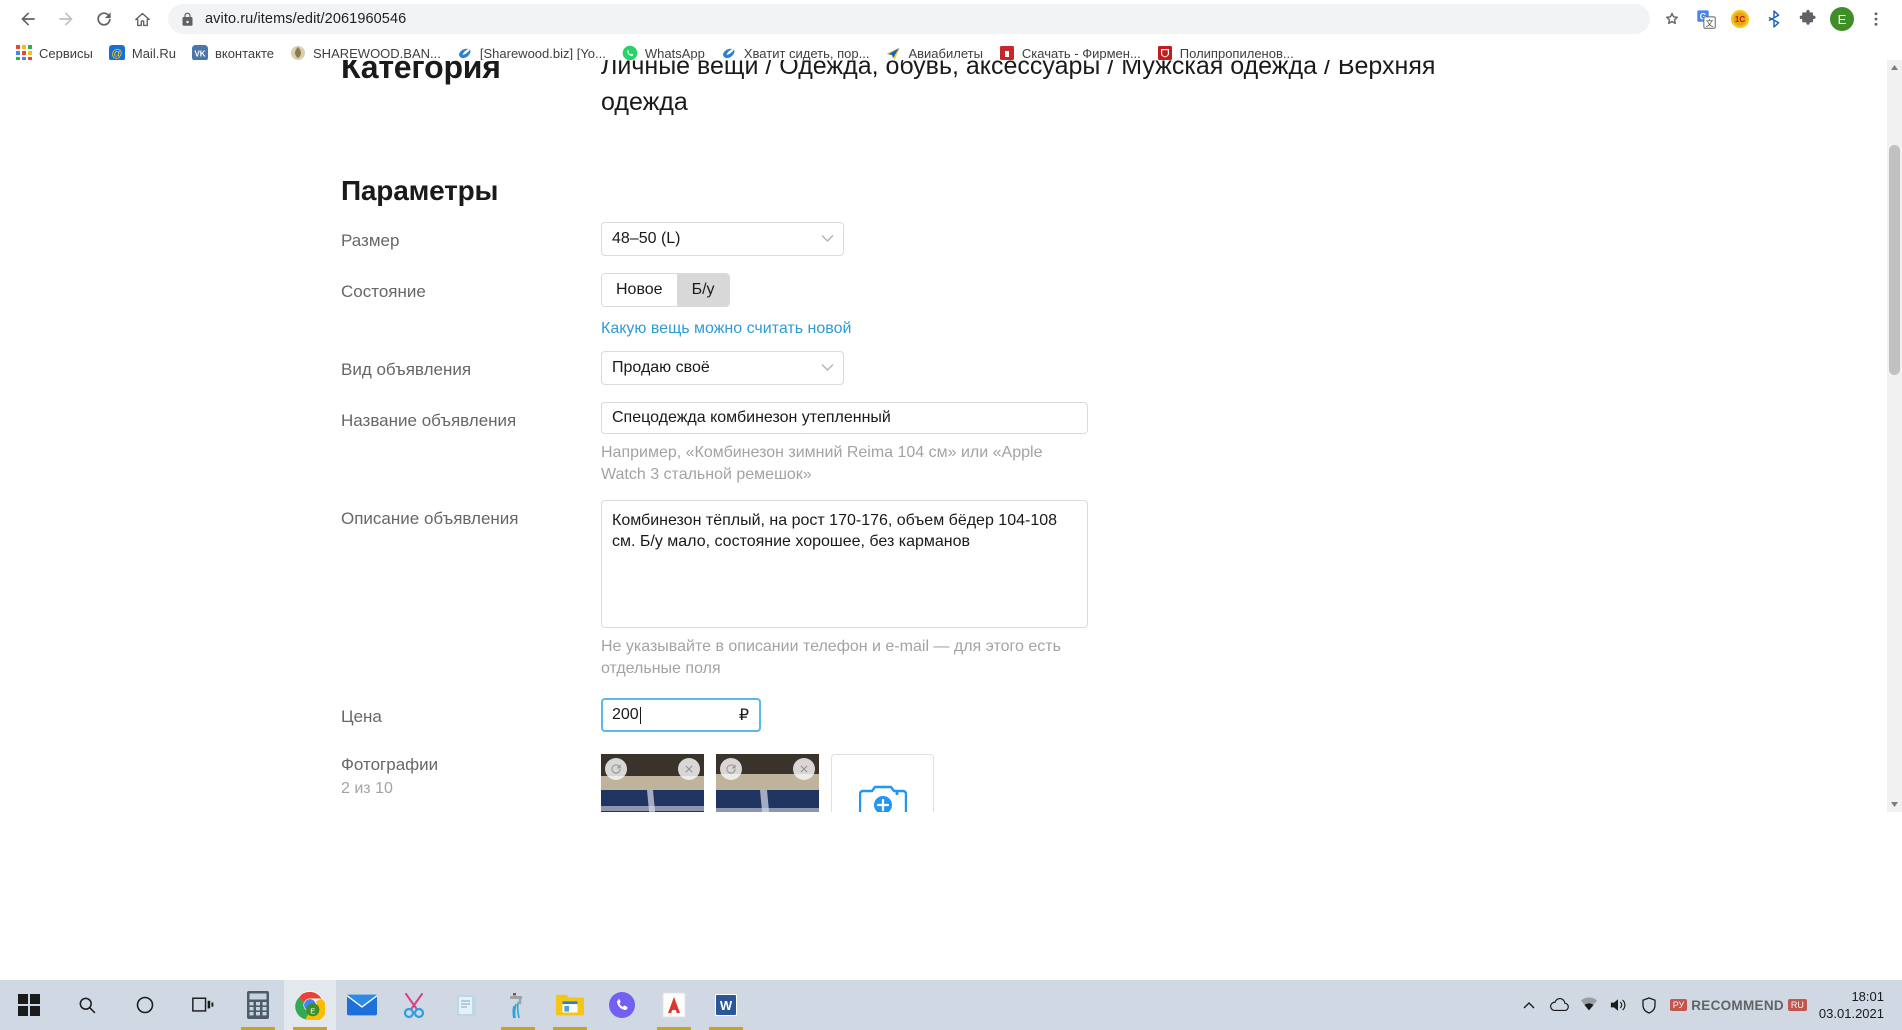  Describe the element at coordinates (661, 367) in the screenshot. I see `ad-type-select-value: Продаю своё` at that location.